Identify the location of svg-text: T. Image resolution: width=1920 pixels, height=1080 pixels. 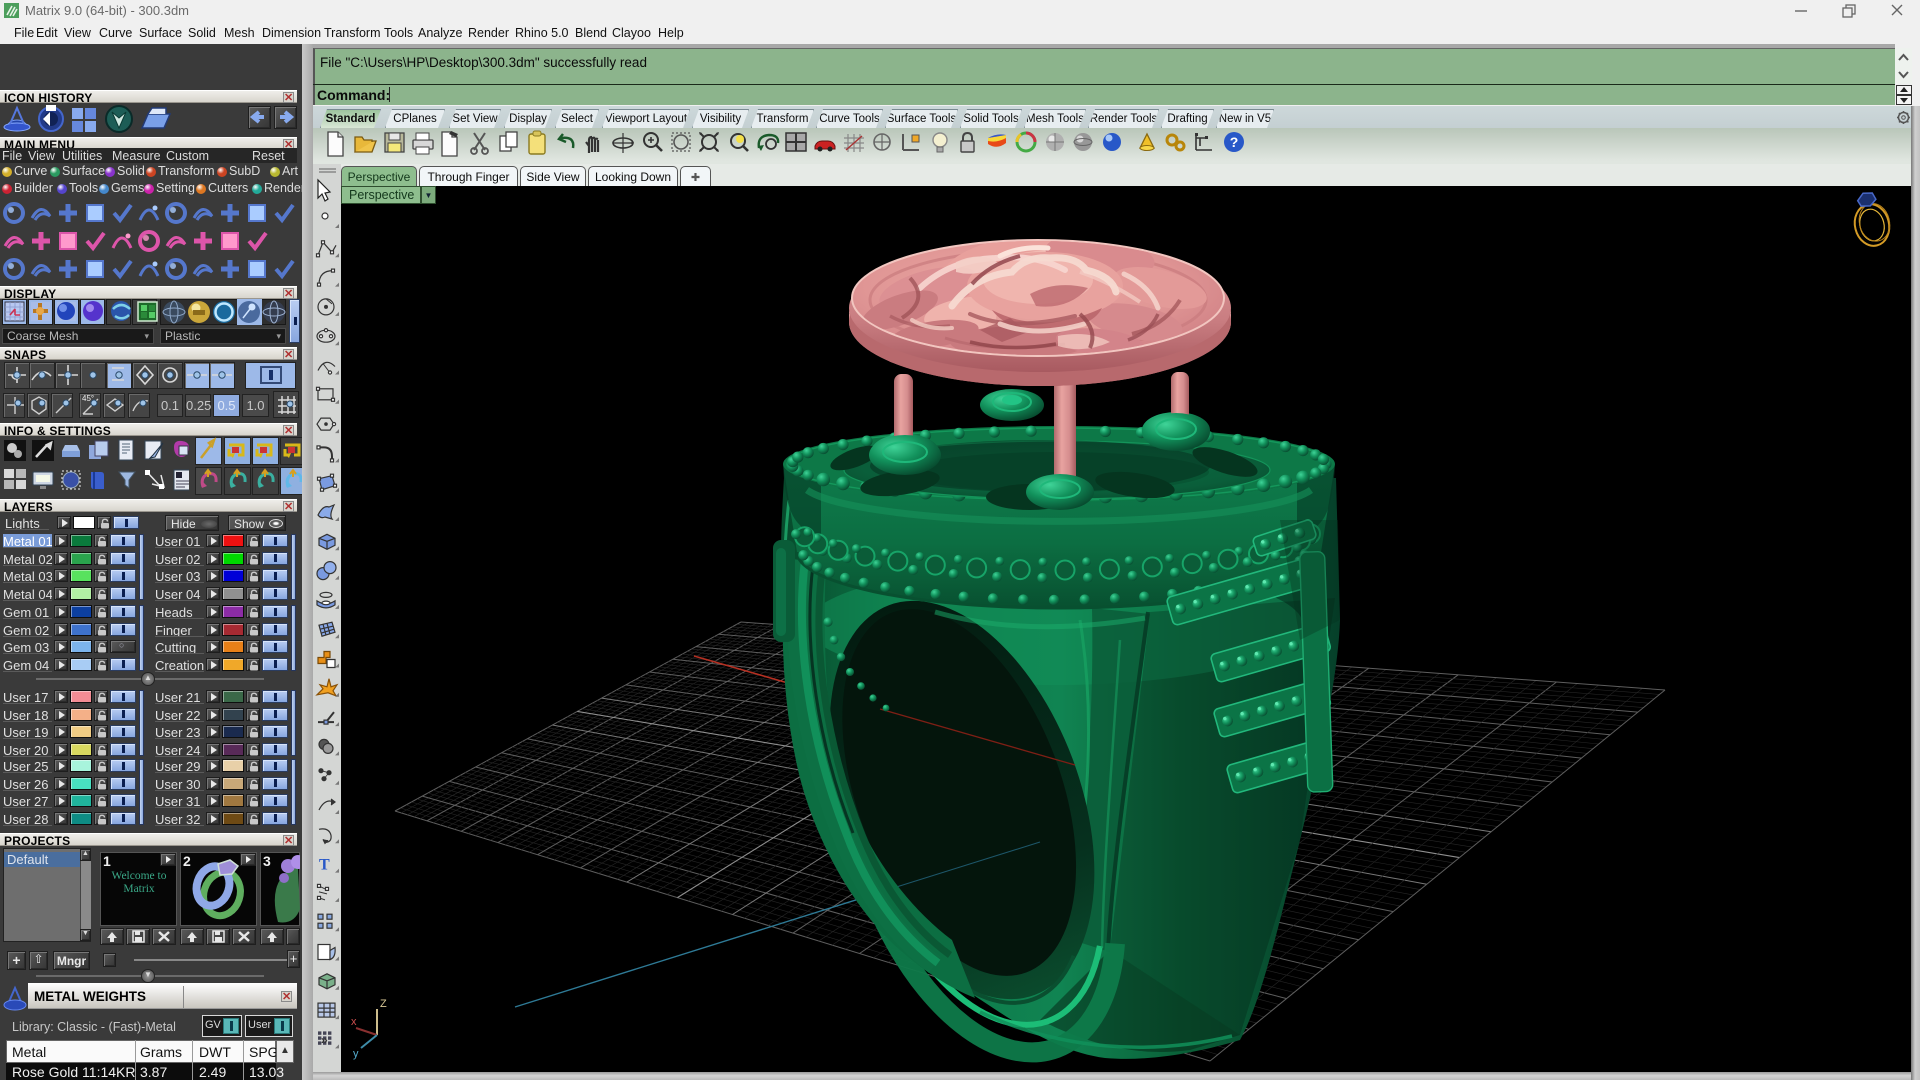
(324, 865).